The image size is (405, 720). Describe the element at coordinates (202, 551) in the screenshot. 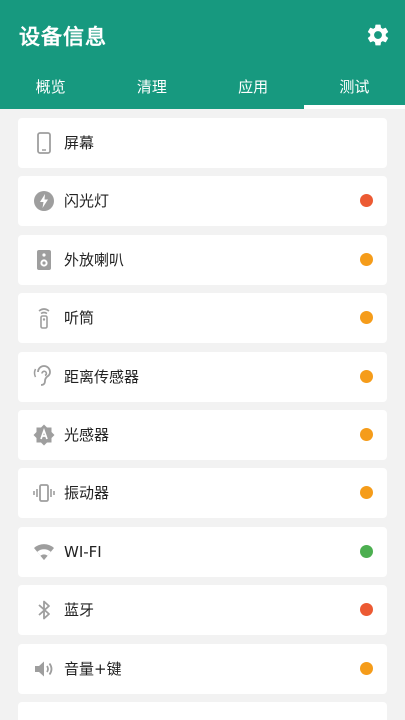

I see `list-item-wifi: WI-FI` at that location.